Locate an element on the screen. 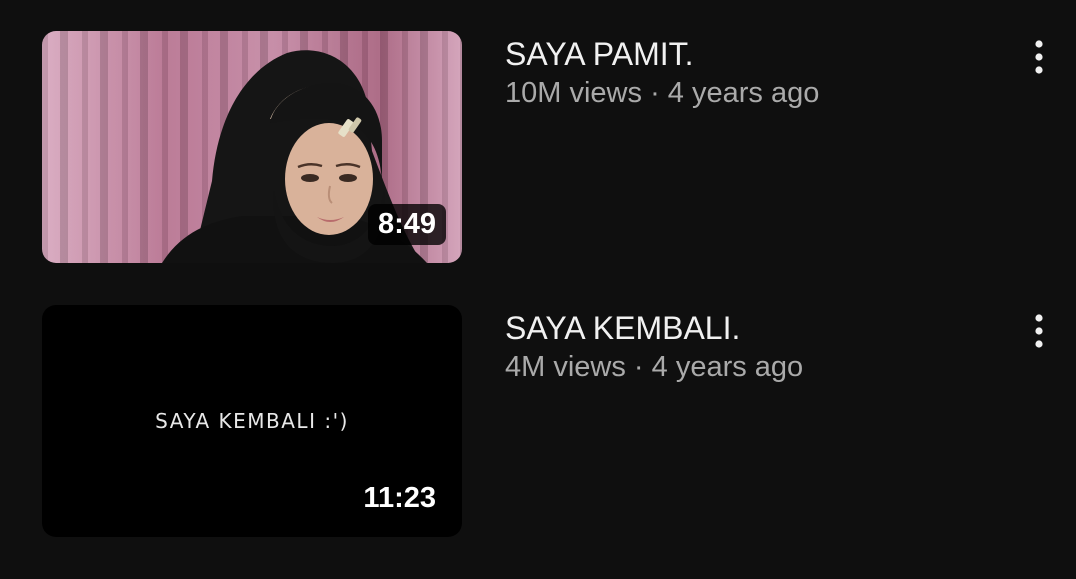 This screenshot has height=579, width=1076. duration-badge: 8:49 is located at coordinates (406, 224).